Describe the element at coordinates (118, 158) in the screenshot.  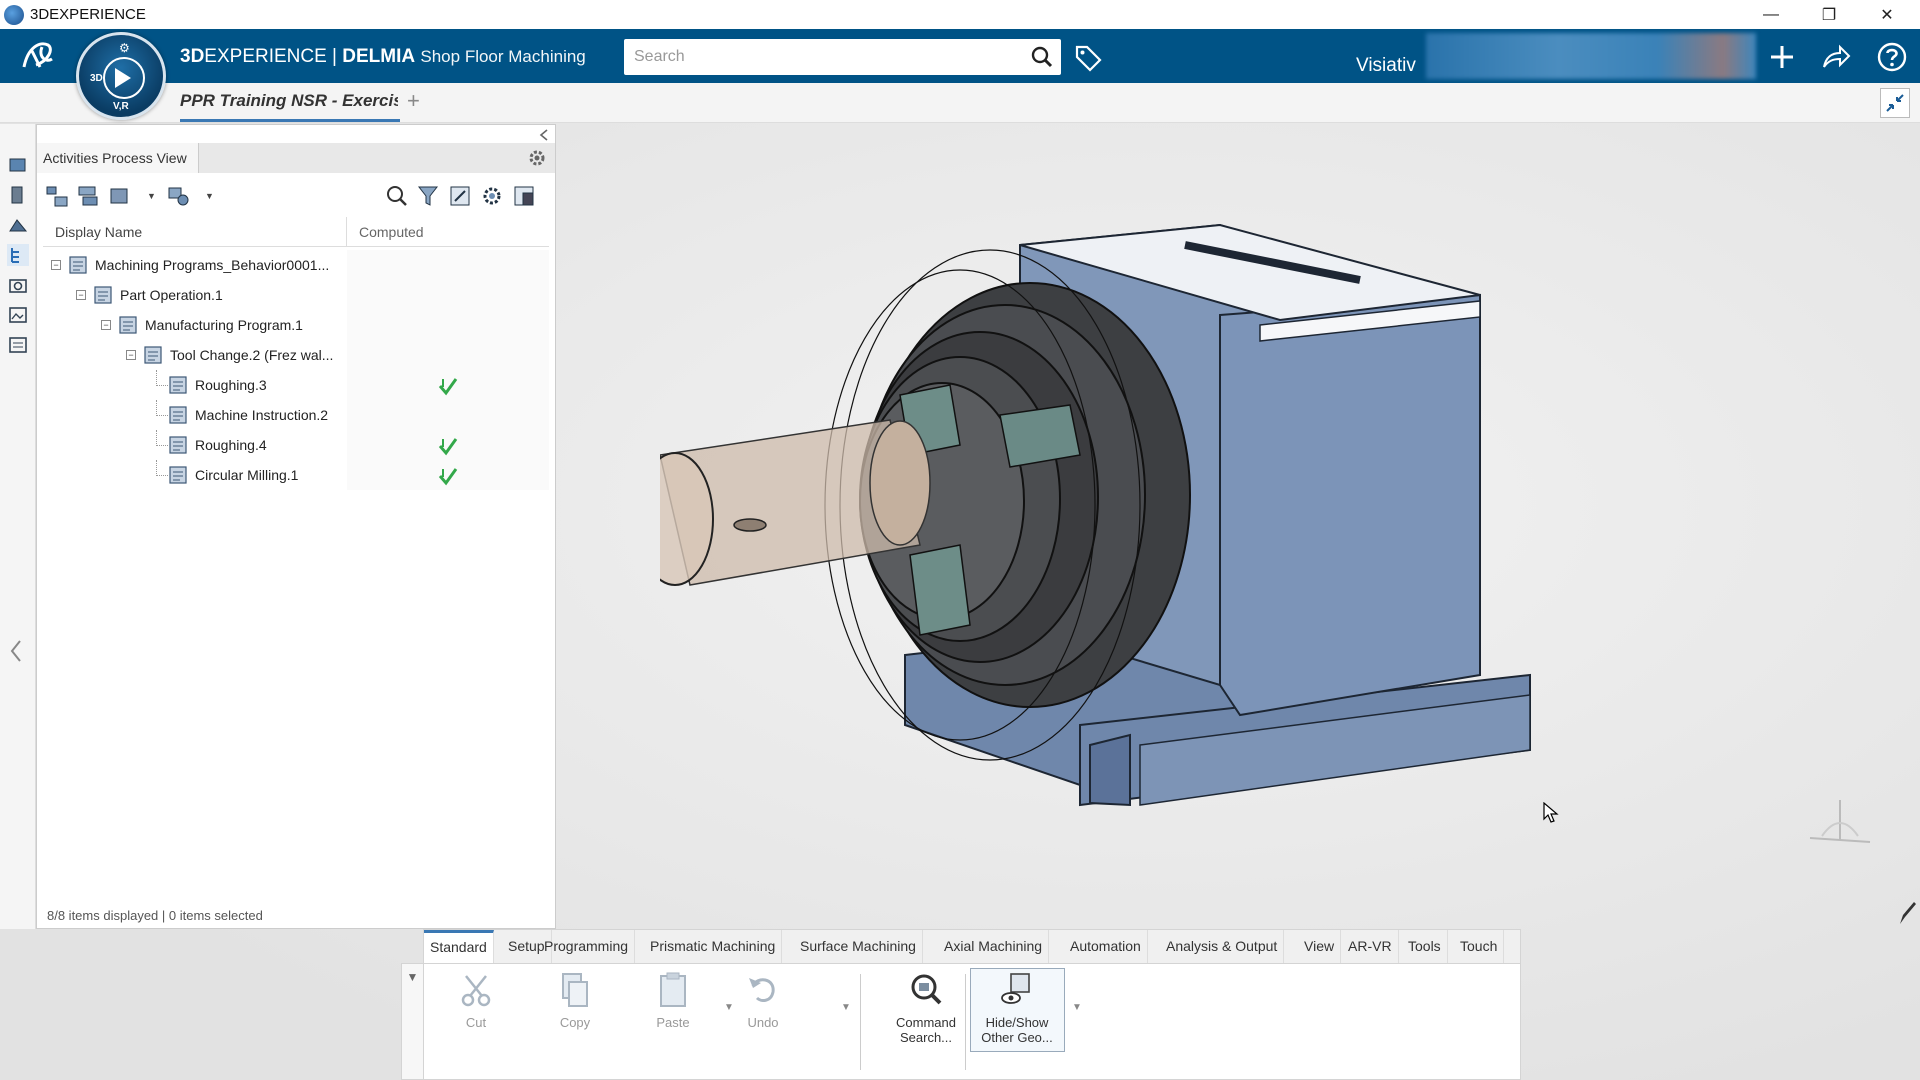
I see `panel-title: Activities Process View` at that location.